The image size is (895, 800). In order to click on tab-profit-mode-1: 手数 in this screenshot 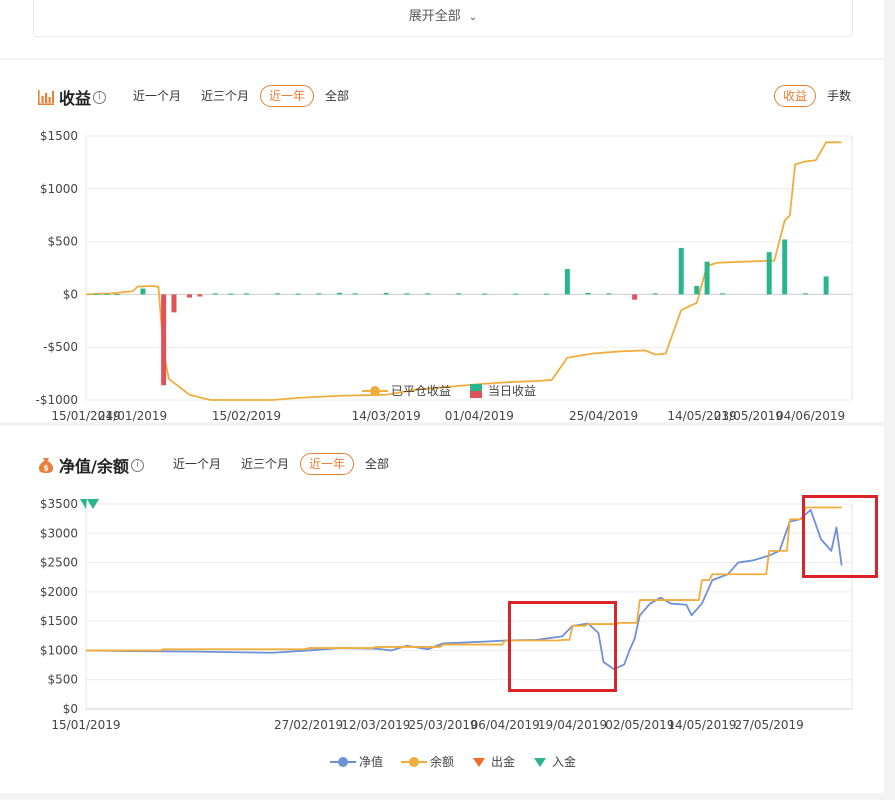, I will do `click(839, 96)`.